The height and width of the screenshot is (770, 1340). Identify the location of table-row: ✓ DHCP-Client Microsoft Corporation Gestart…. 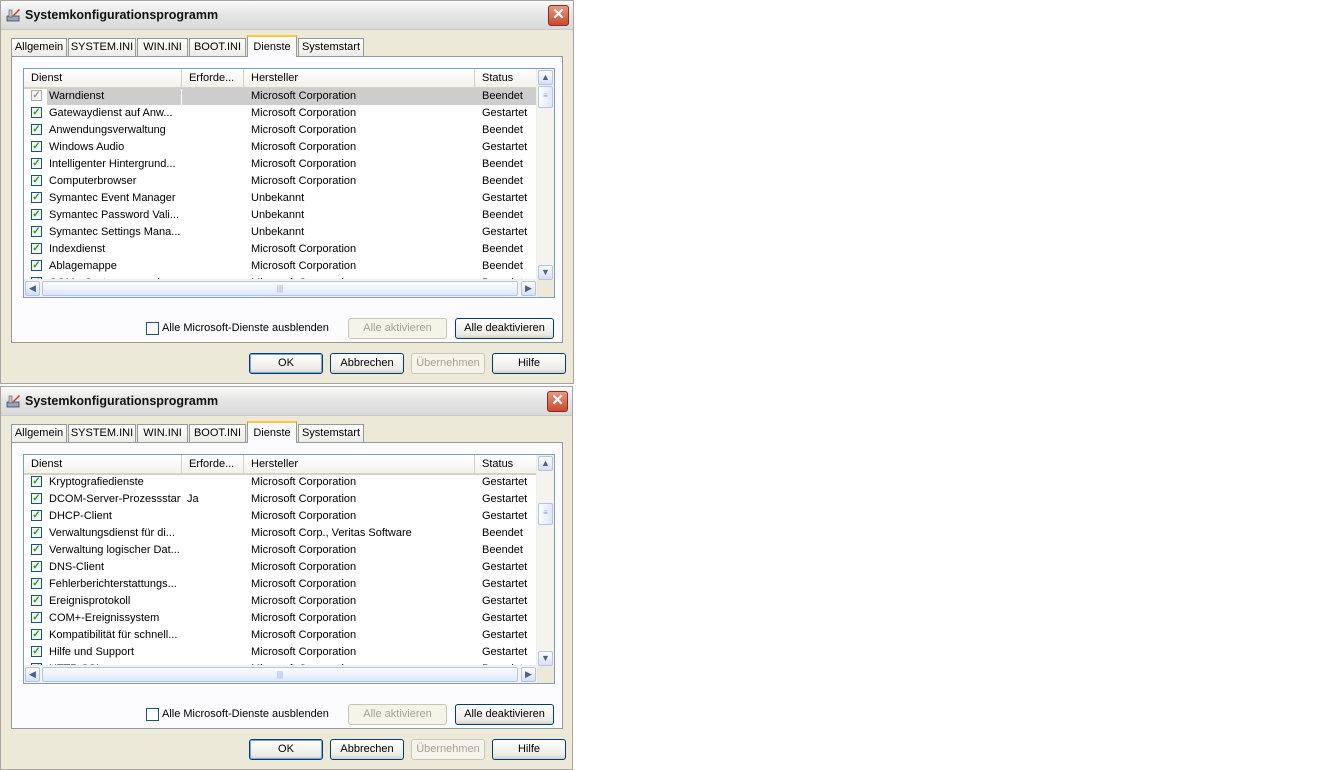
(280, 516).